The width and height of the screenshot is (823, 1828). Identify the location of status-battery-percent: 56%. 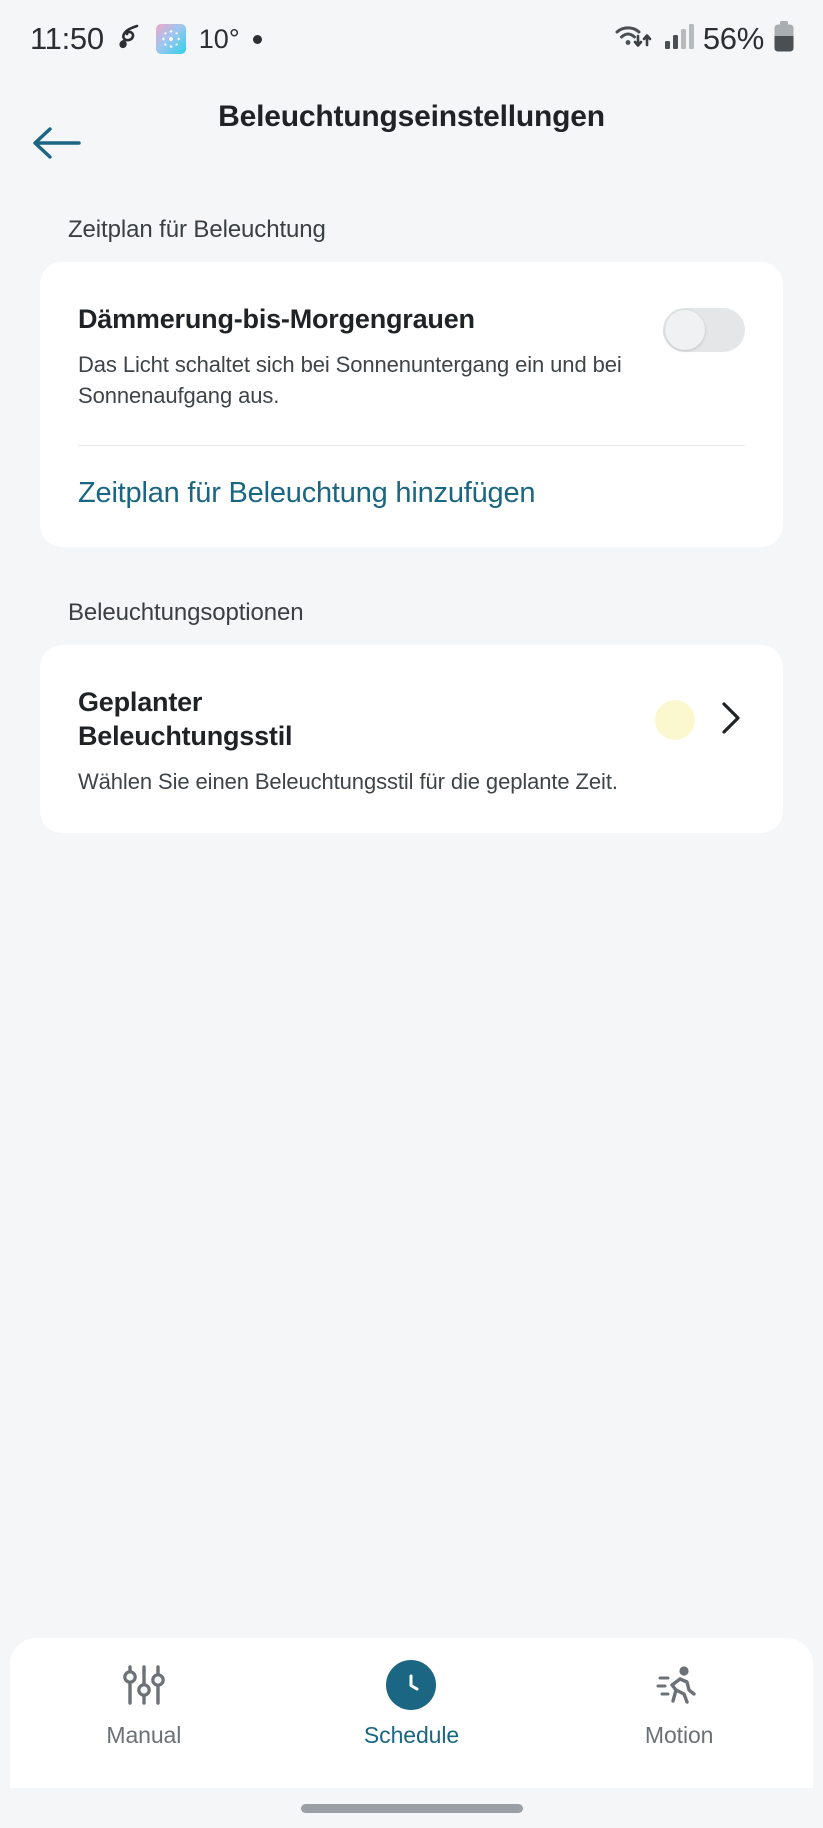
(733, 38).